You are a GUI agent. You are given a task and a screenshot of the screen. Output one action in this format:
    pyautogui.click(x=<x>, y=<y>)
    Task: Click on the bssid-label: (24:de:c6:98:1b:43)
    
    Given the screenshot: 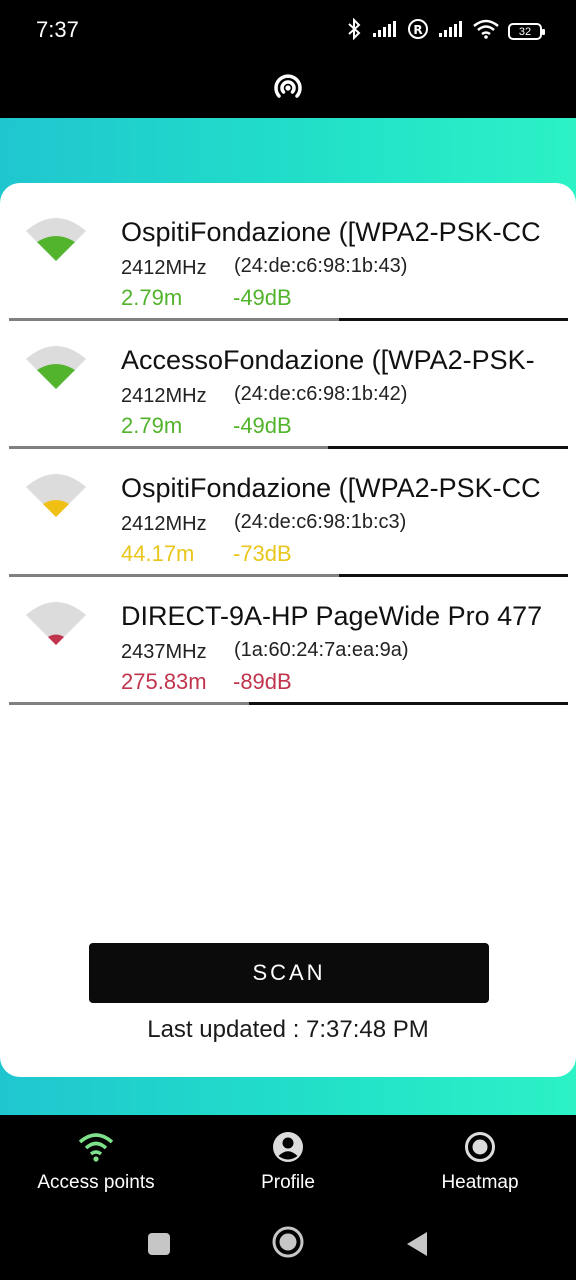 What is the action you would take?
    pyautogui.click(x=321, y=266)
    